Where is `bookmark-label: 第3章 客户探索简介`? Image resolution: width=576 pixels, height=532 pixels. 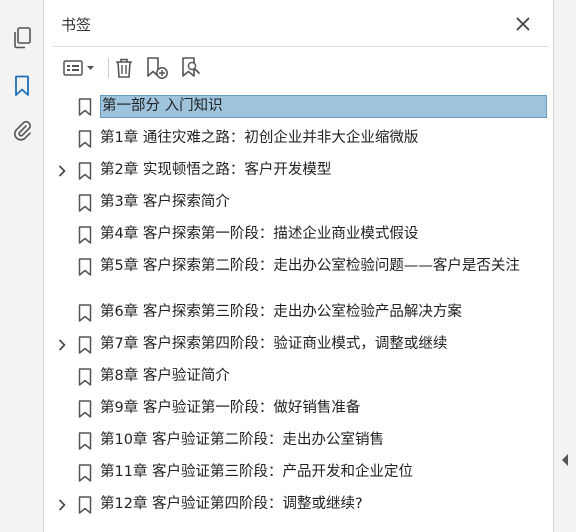 bookmark-label: 第3章 客户探索简介 is located at coordinates (315, 202).